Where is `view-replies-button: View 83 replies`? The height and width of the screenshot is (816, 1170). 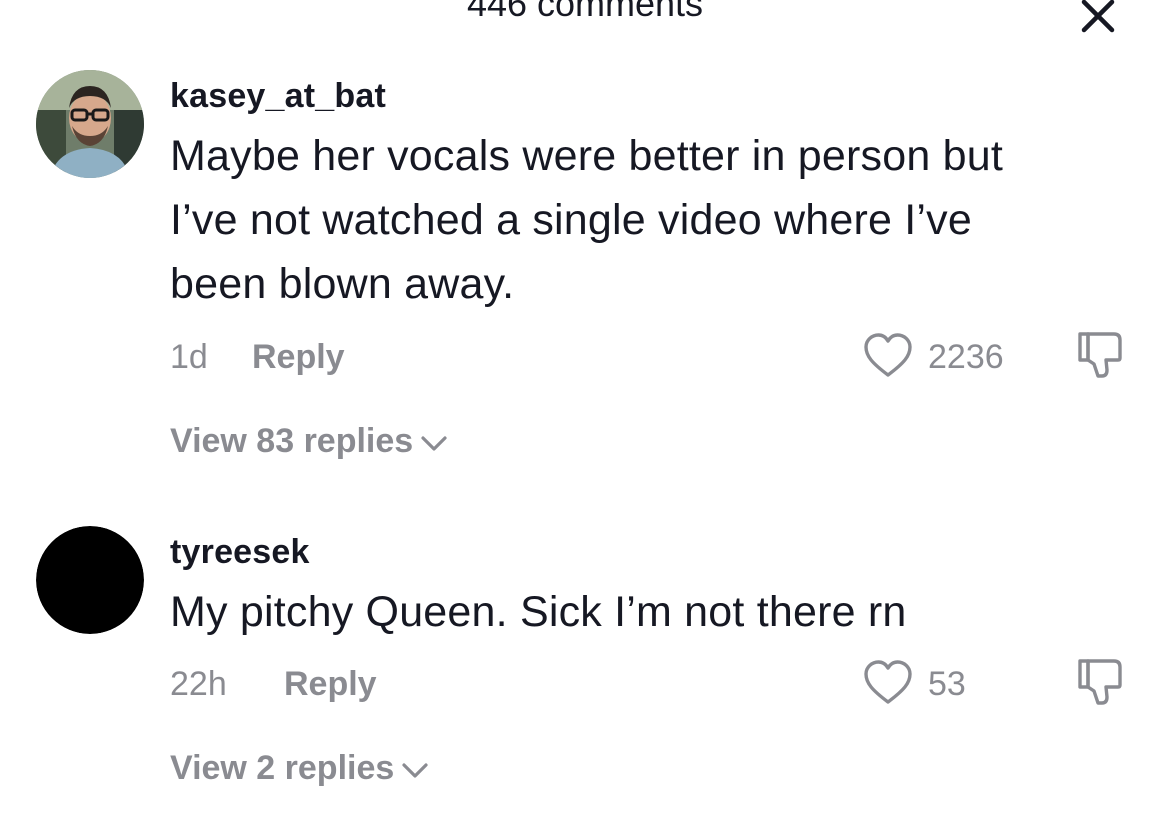 view-replies-button: View 83 replies is located at coordinates (309, 441).